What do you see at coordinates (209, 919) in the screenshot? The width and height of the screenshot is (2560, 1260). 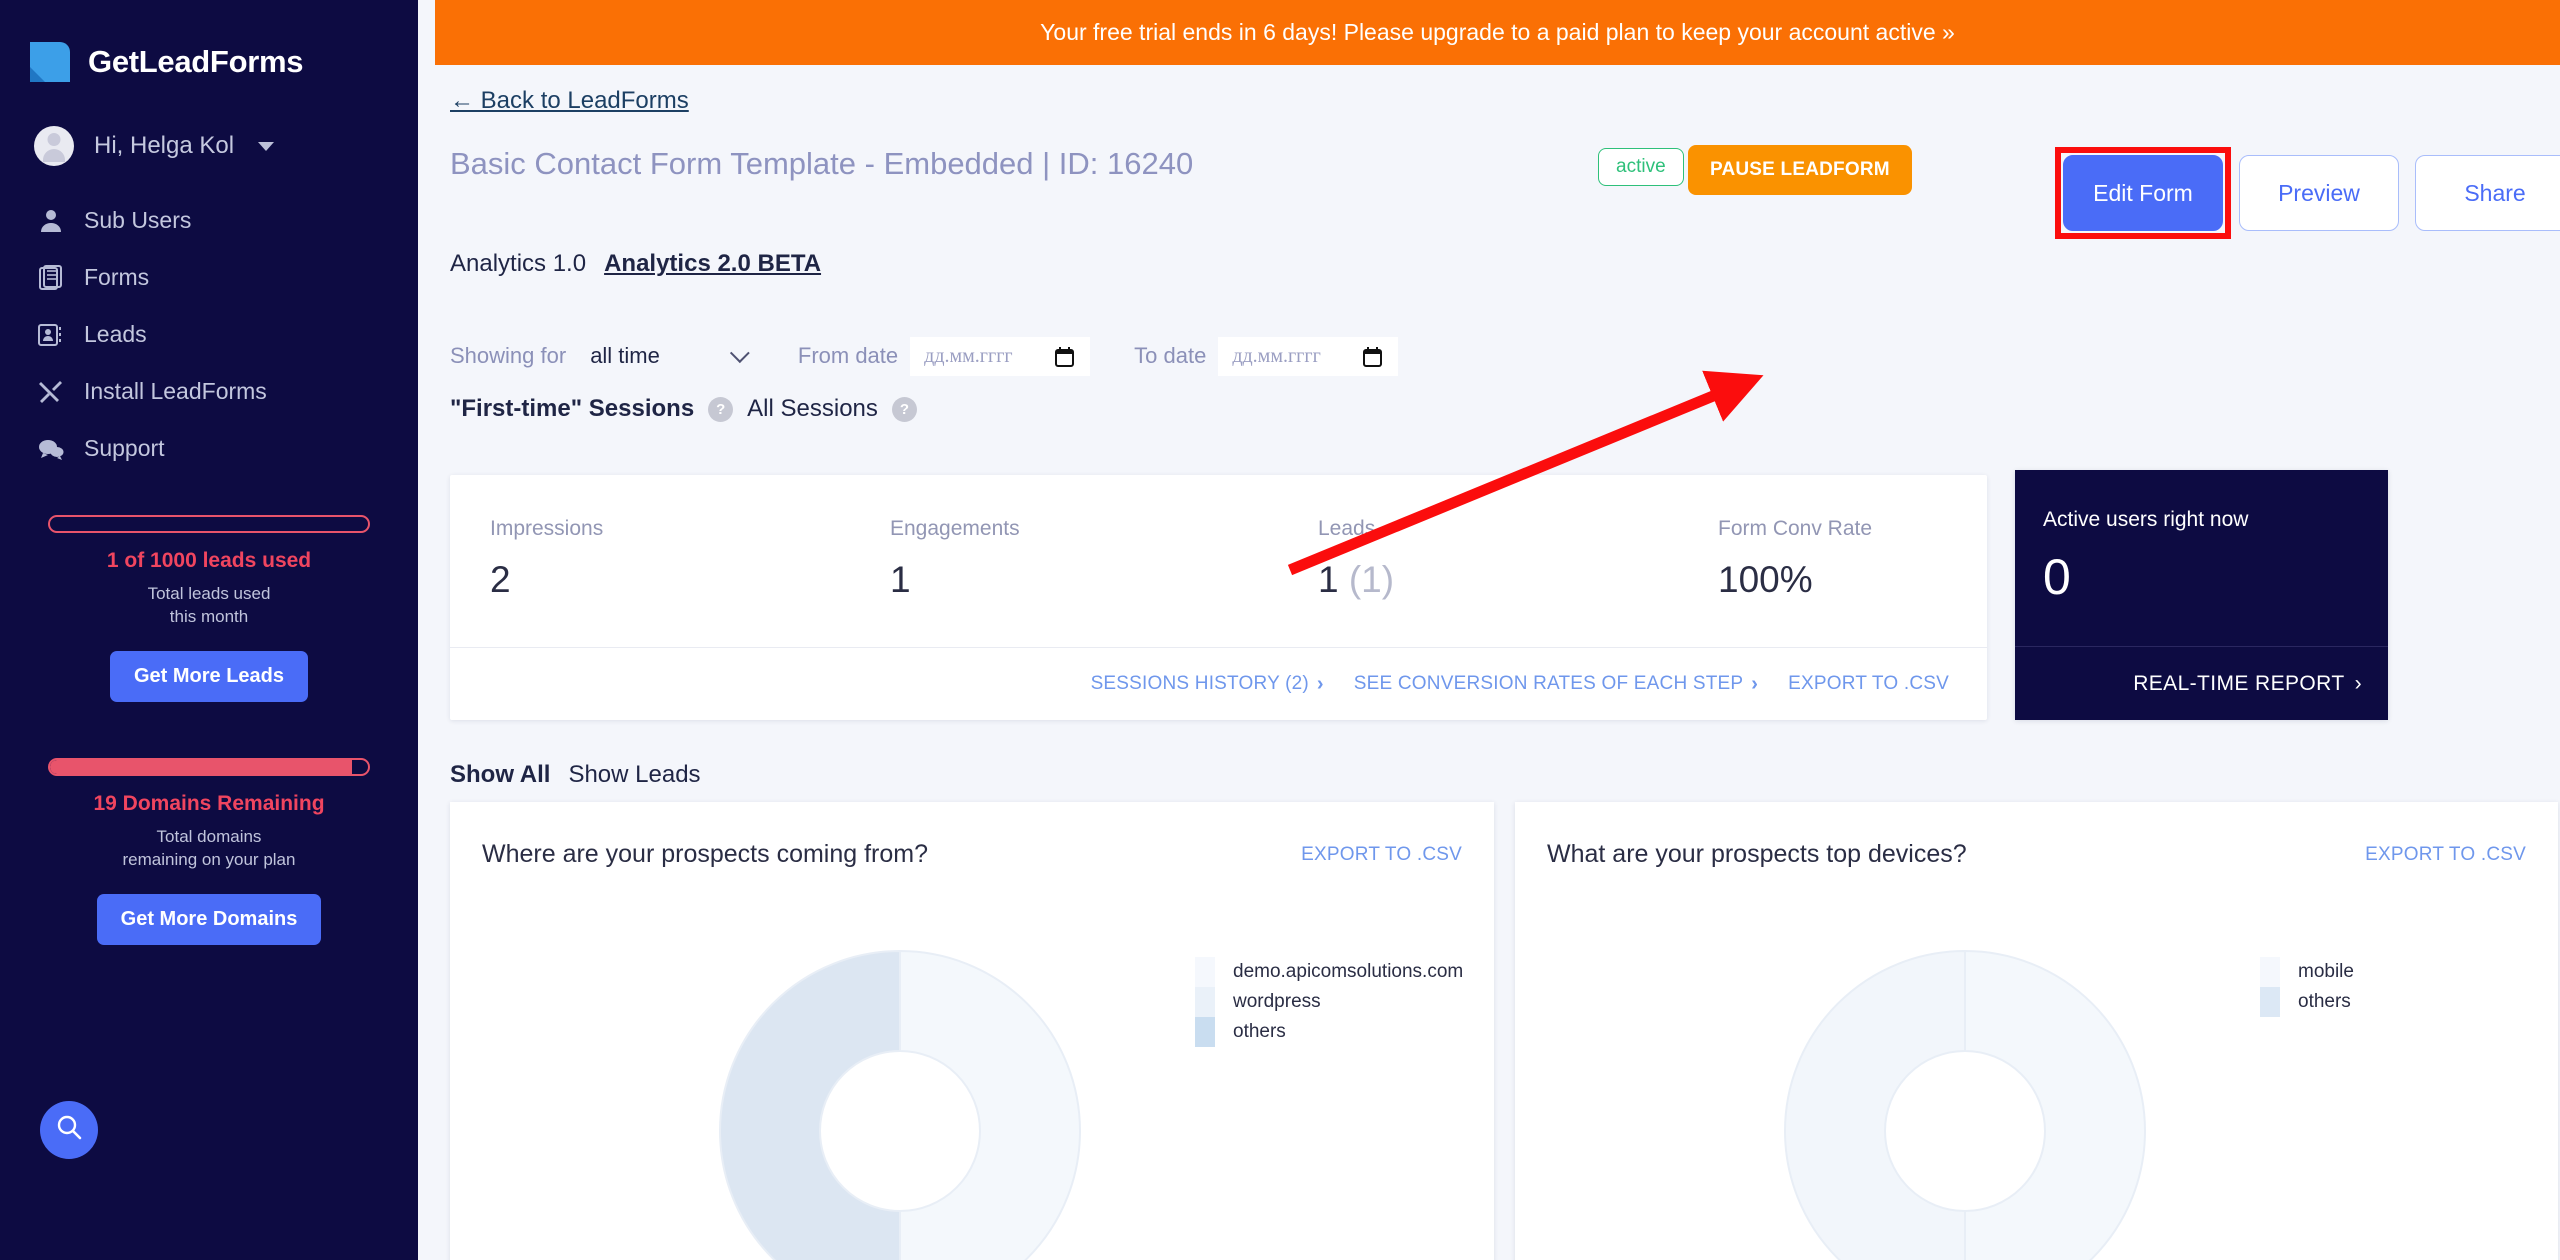 I see `get-more-domains-button: Get More Domains` at bounding box center [209, 919].